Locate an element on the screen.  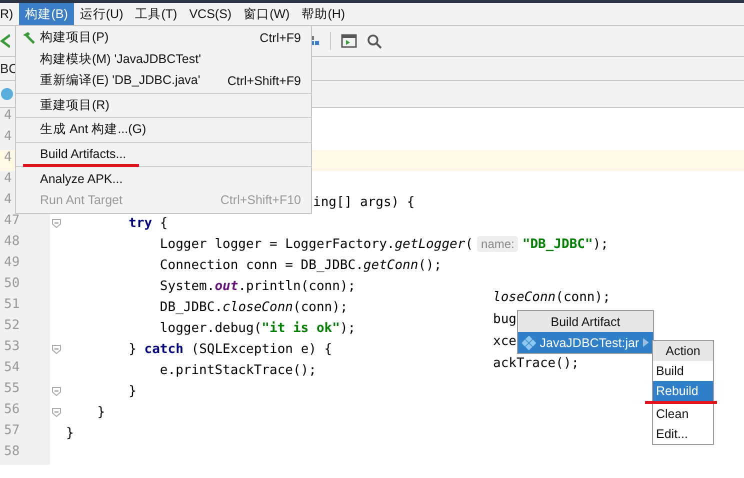
action-item: Rebuild is located at coordinates (683, 391).